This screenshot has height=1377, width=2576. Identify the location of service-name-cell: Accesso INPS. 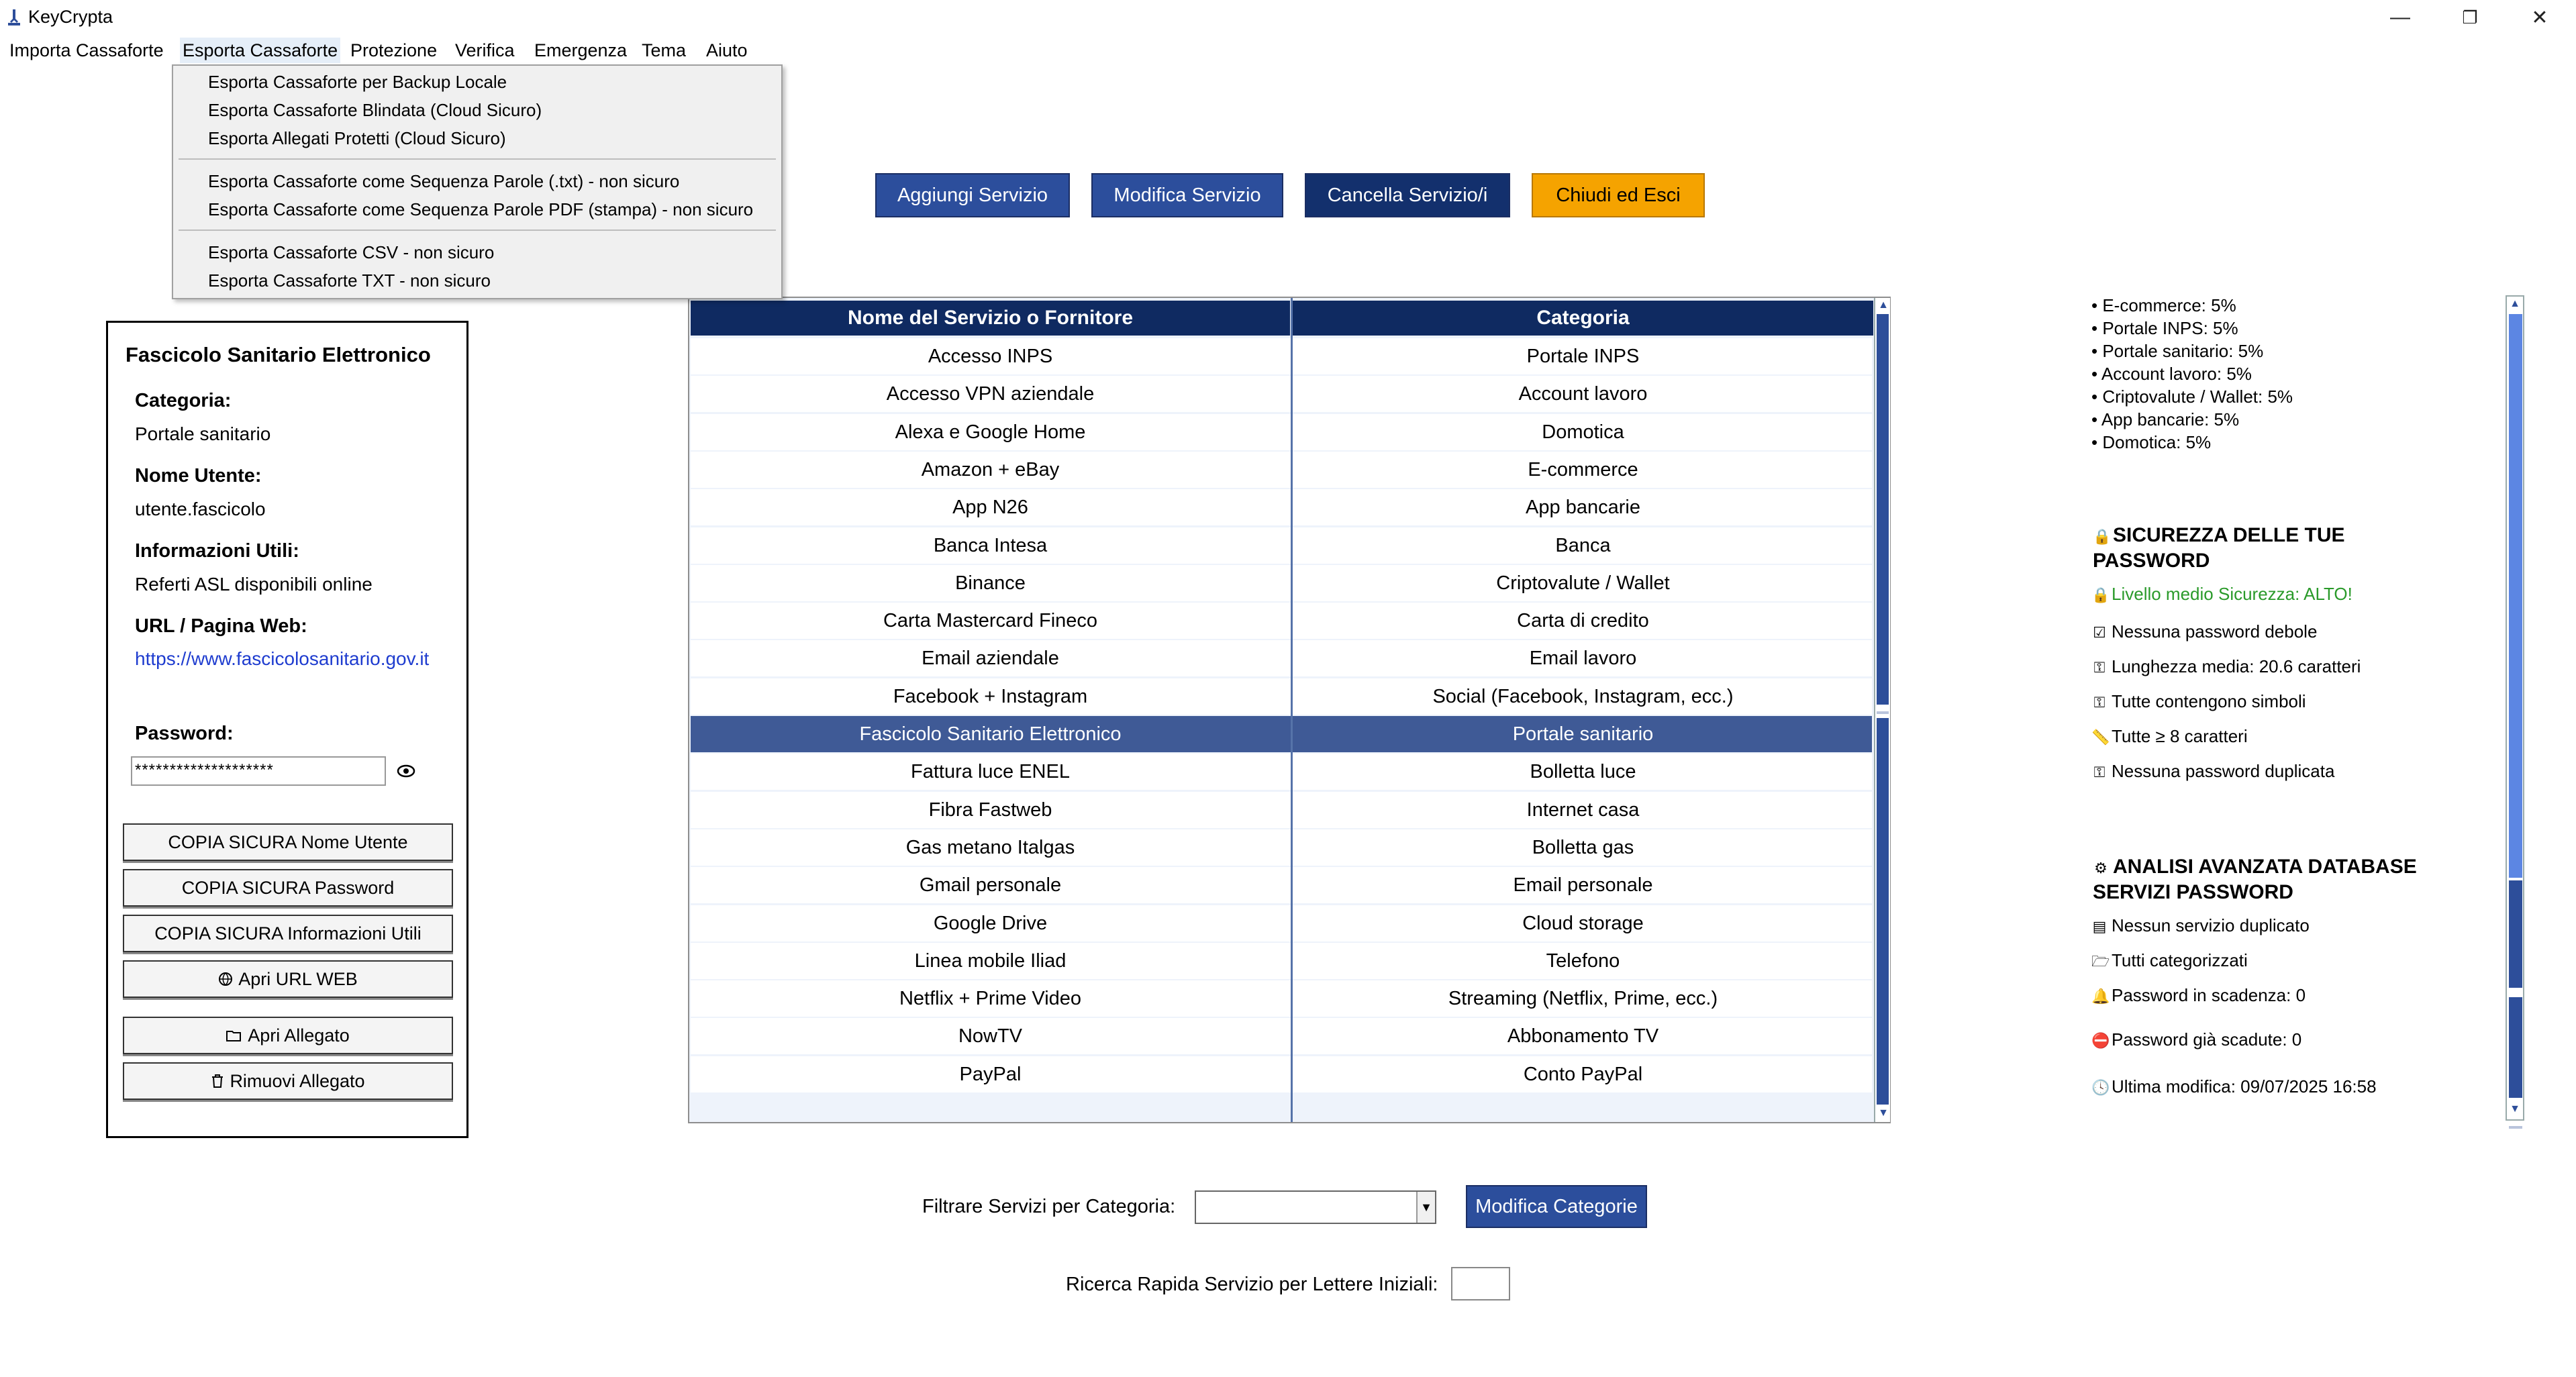
(990, 356).